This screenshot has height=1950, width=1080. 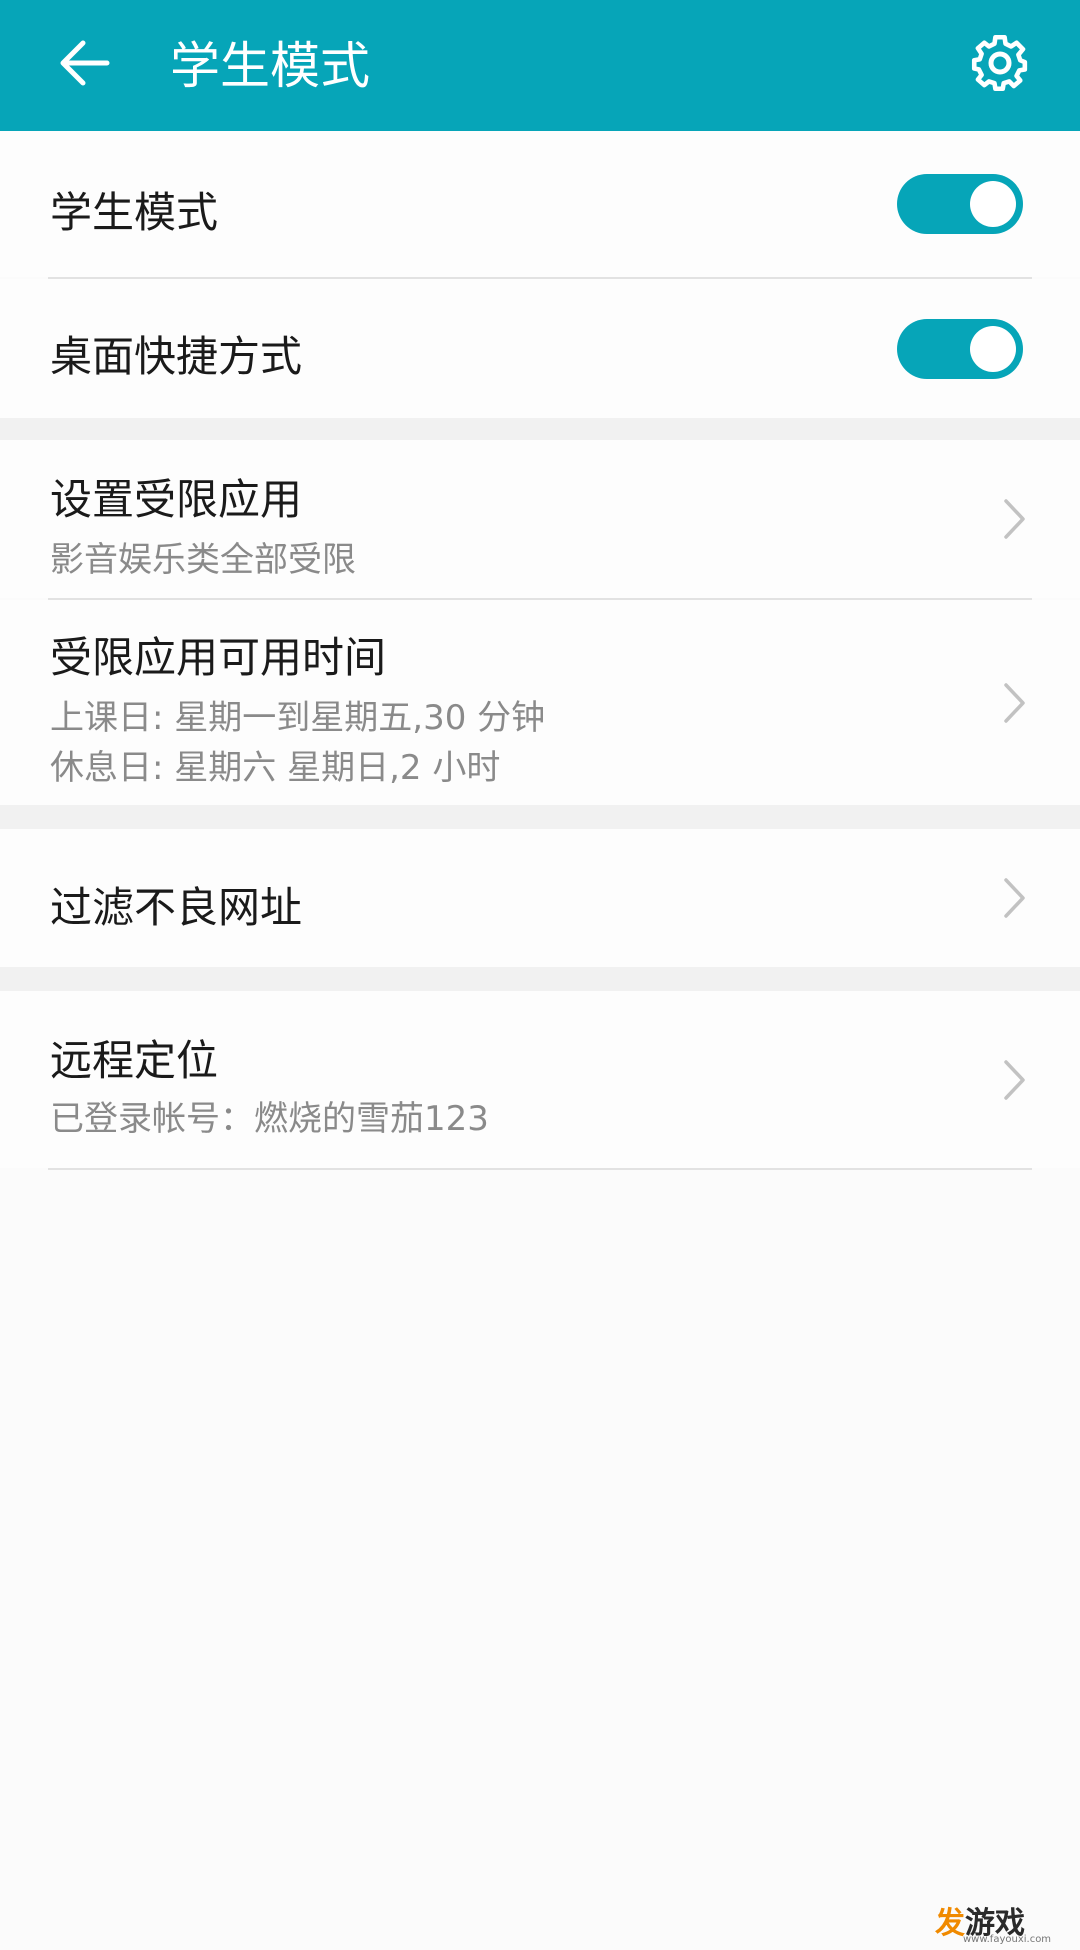 What do you see at coordinates (298, 718) in the screenshot?
I see `usage-time-school-days: 上课日: 星期一到星期五,30 分钟` at bounding box center [298, 718].